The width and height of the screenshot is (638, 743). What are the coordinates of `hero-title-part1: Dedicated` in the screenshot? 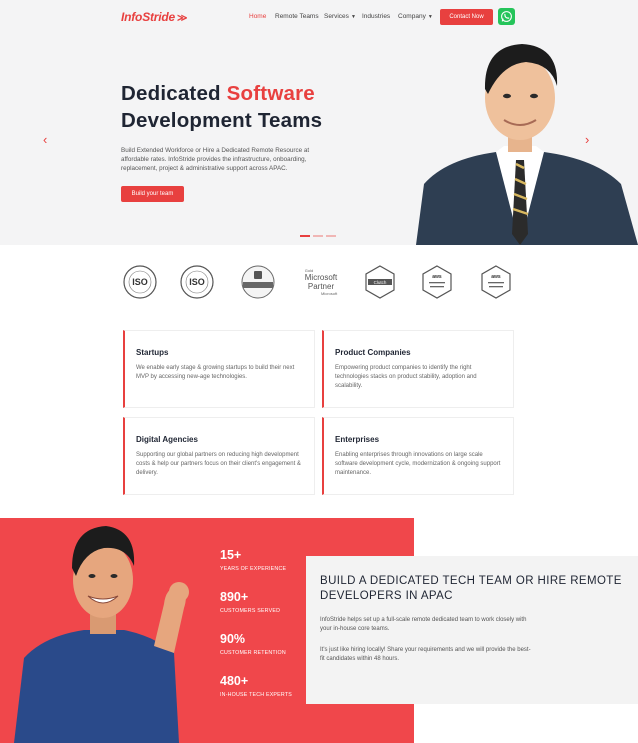 It's located at (174, 93).